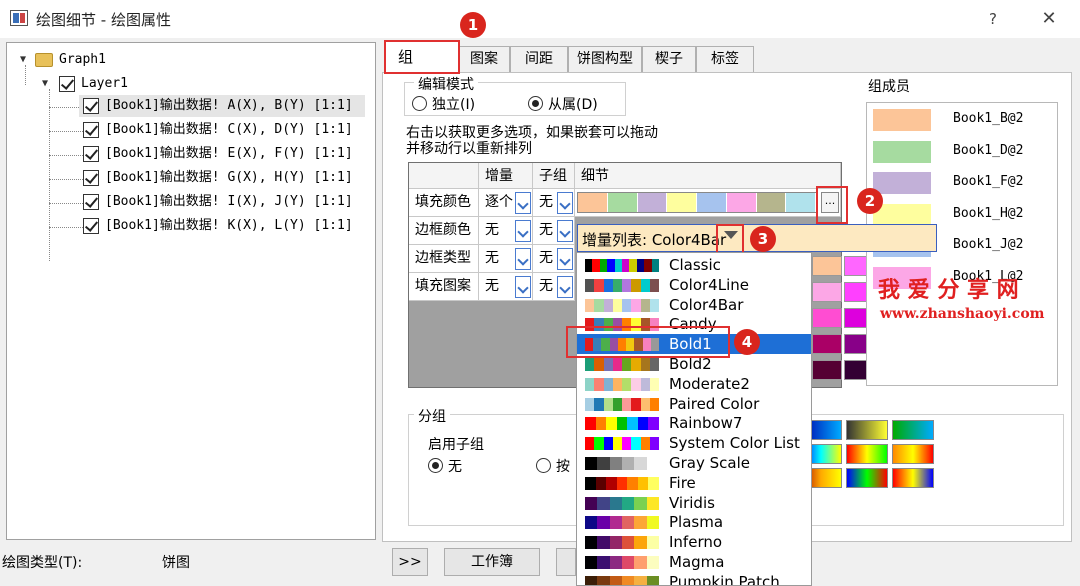 The image size is (1080, 586). Describe the element at coordinates (694, 542) in the screenshot. I see `color-list-option: Inferno` at that location.